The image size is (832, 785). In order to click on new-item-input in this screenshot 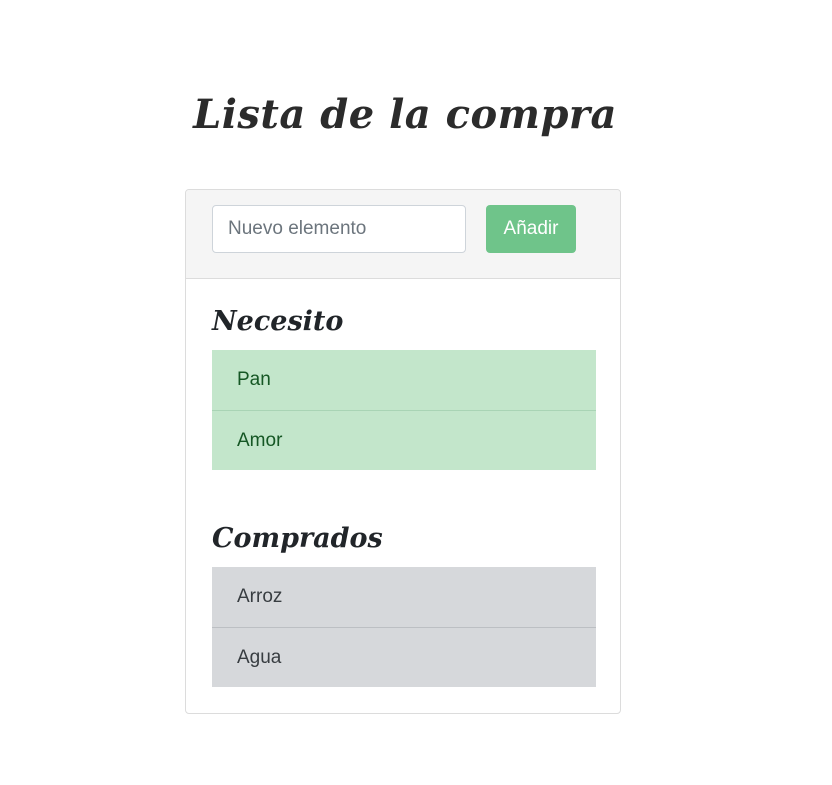, I will do `click(339, 229)`.